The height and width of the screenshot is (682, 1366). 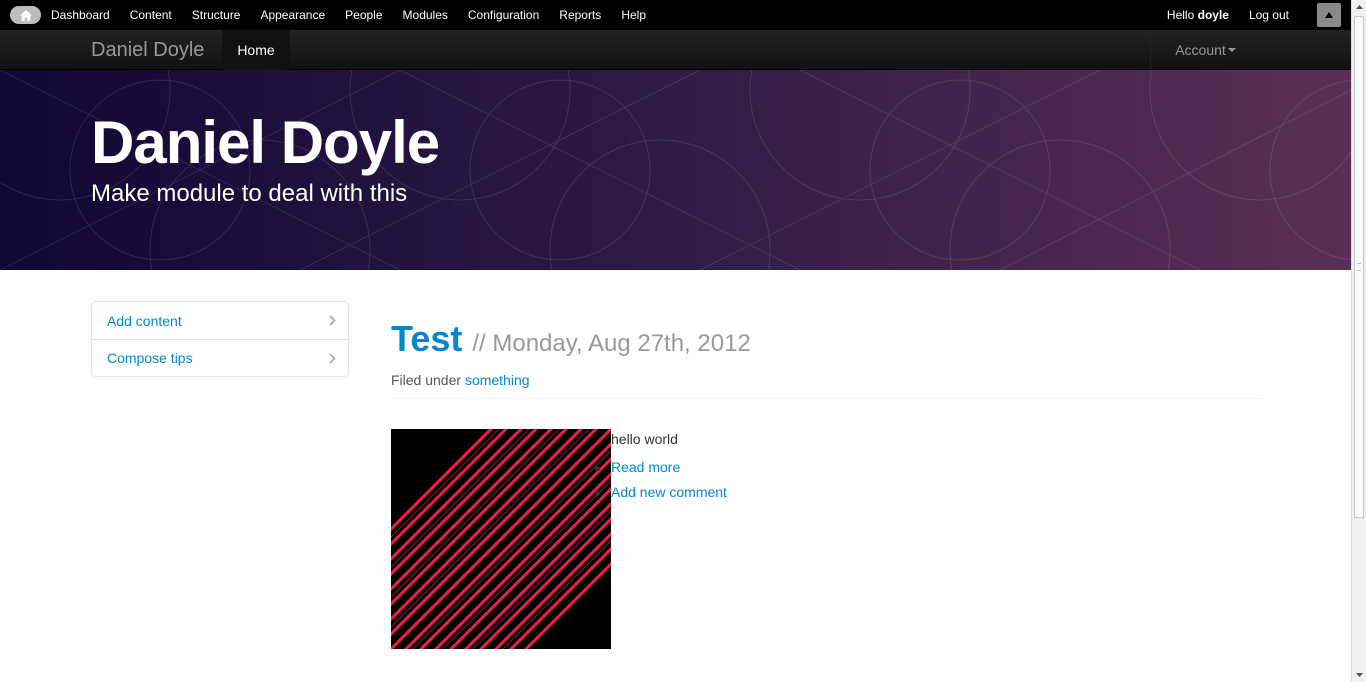 I want to click on read-more-link: Read more, so click(x=661, y=471).